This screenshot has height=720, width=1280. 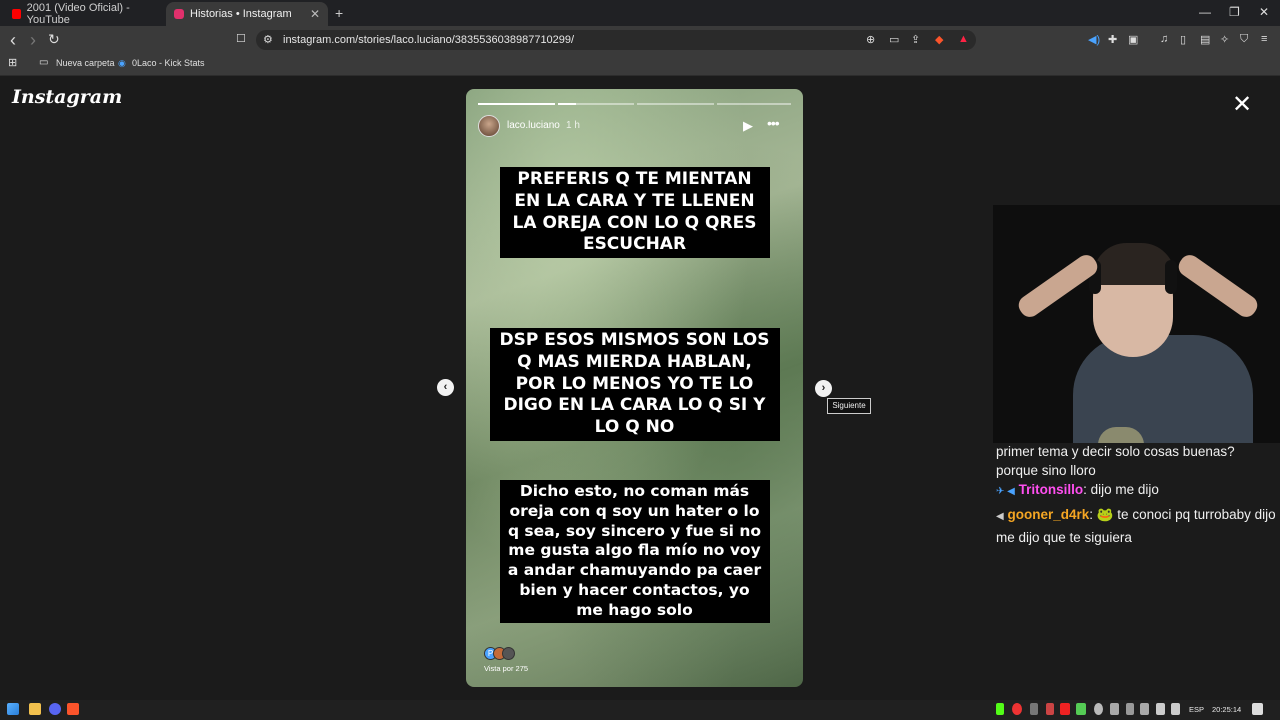 I want to click on chat-badges: ✈ ◀, so click(x=1005, y=491).